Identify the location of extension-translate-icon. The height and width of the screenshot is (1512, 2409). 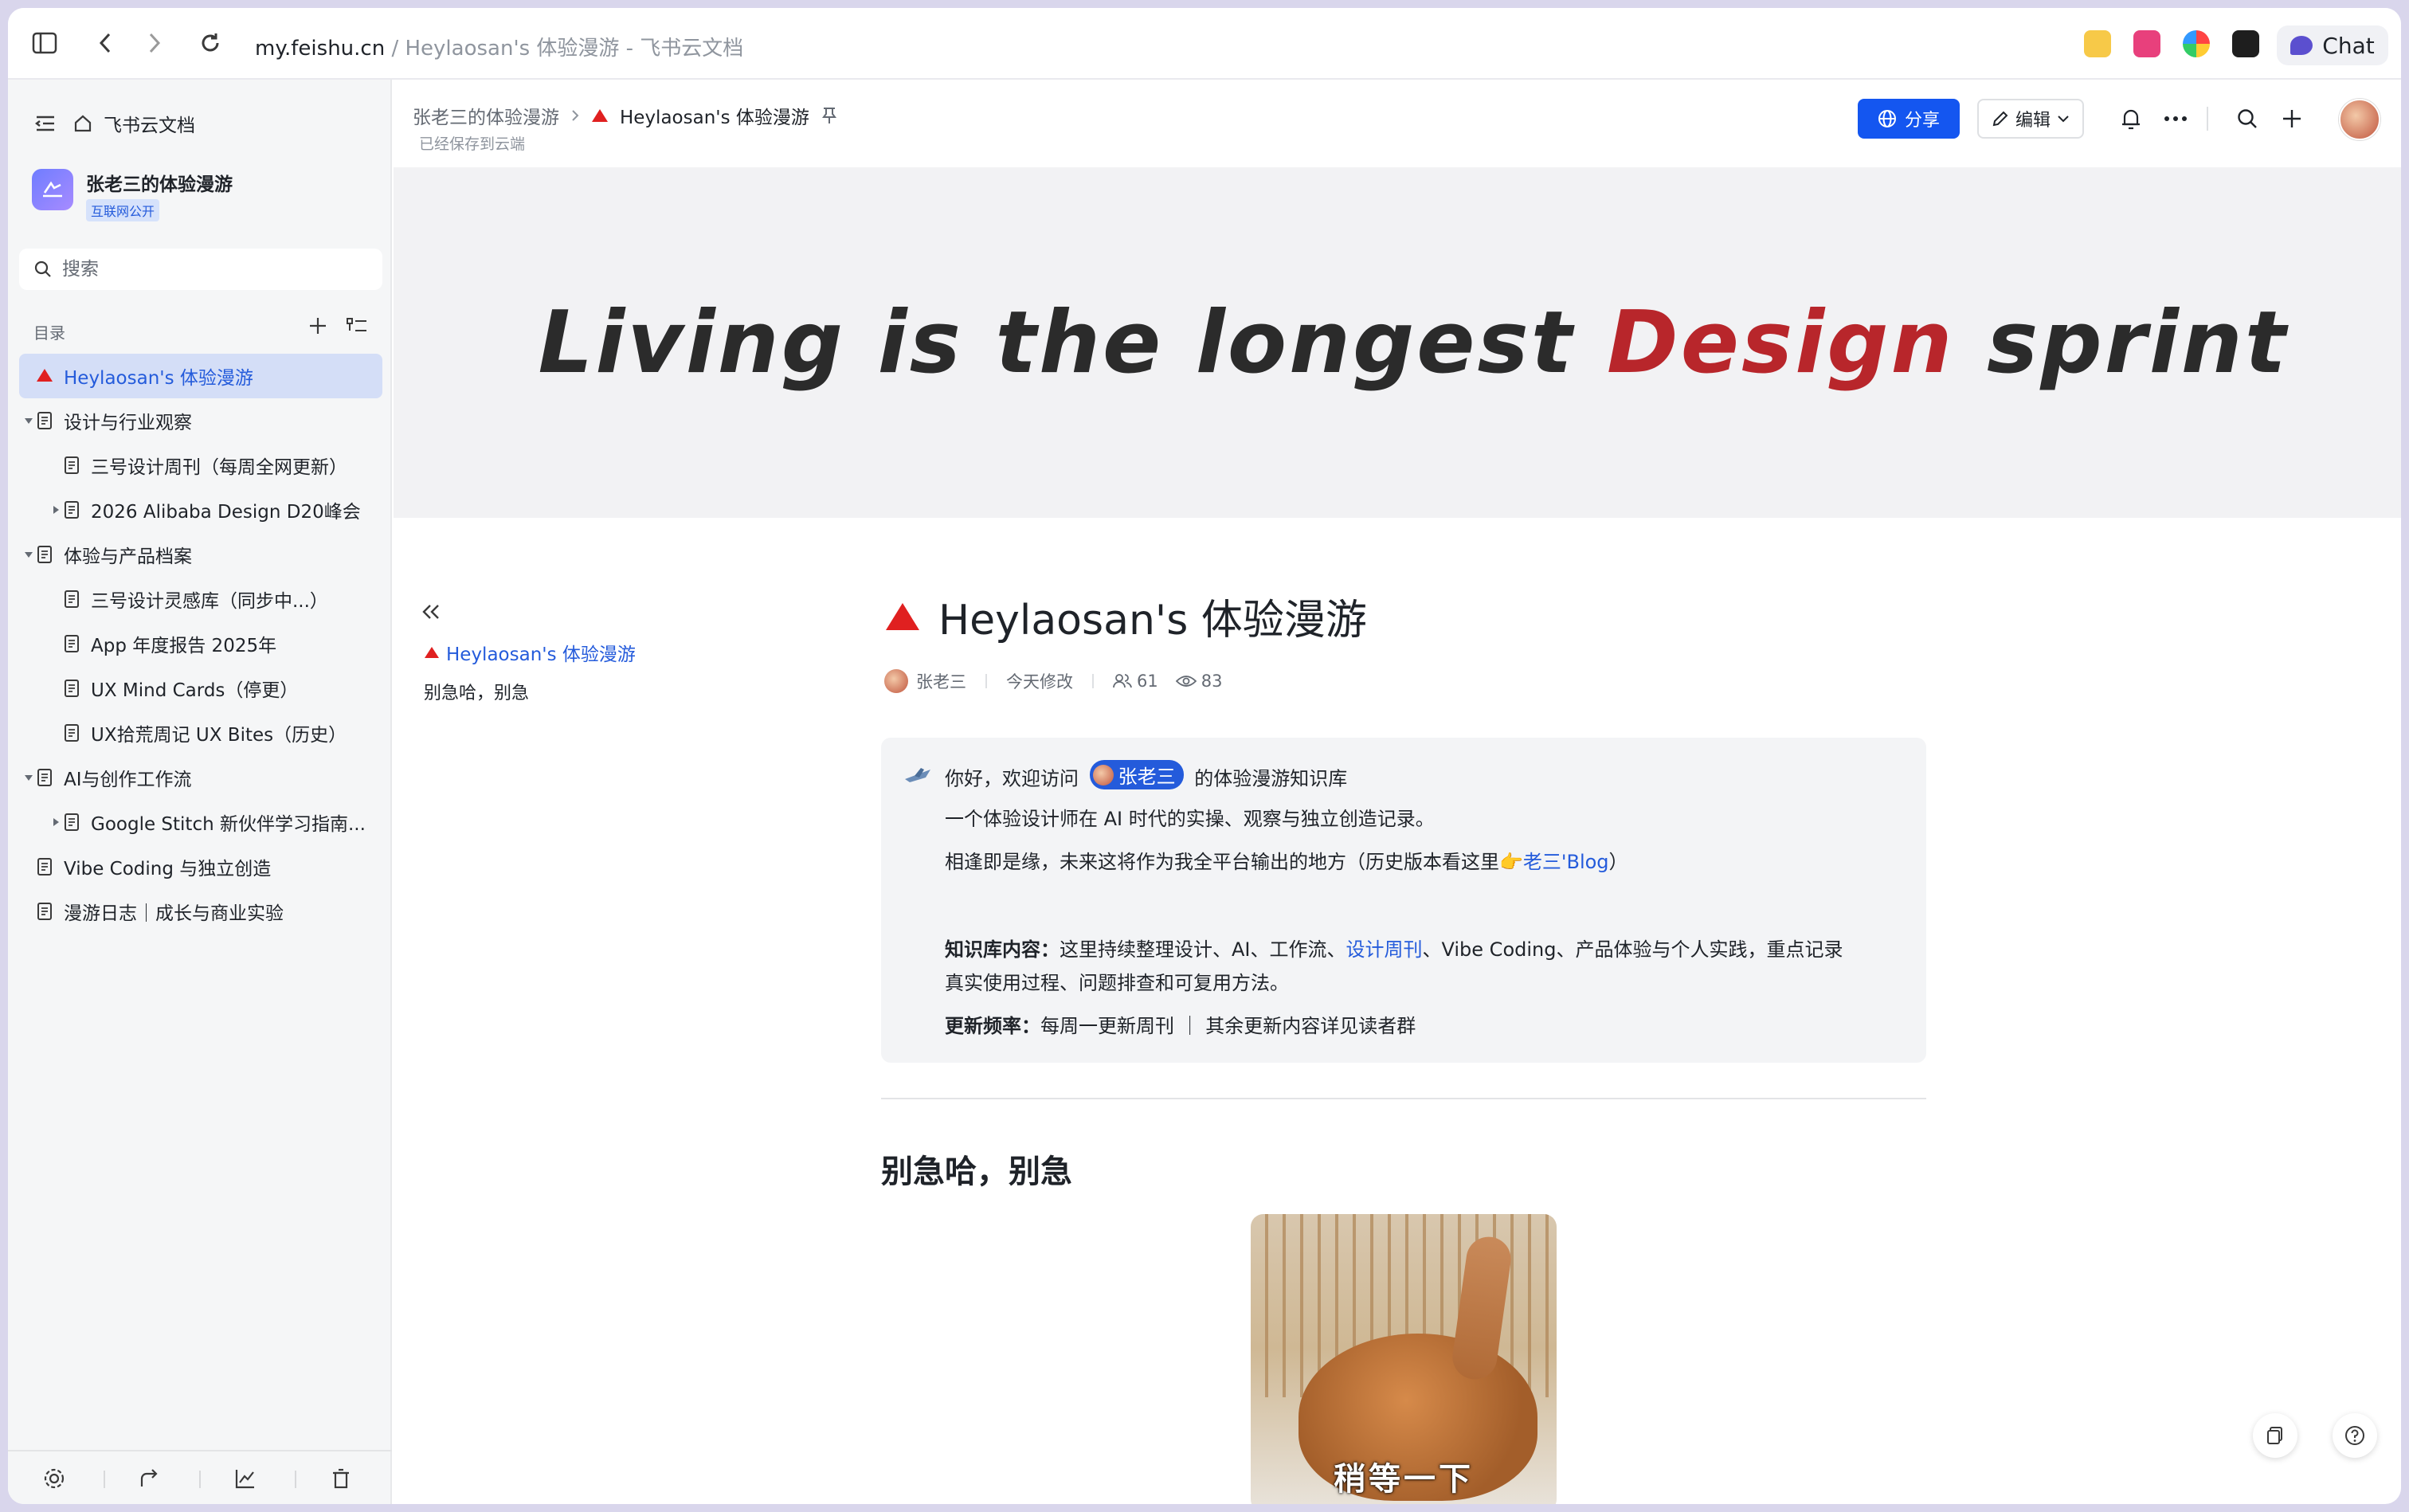
(2146, 44).